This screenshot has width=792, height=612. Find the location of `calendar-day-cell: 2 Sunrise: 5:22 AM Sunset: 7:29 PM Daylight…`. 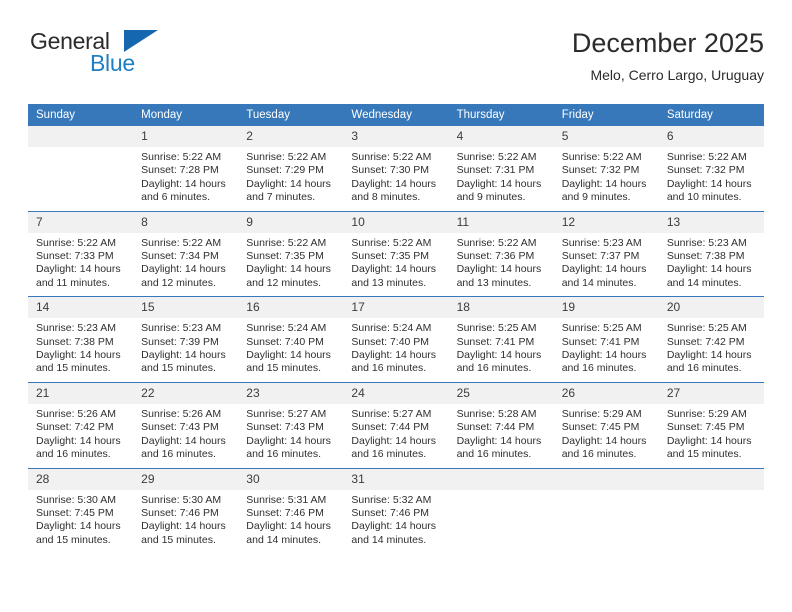

calendar-day-cell: 2 Sunrise: 5:22 AM Sunset: 7:29 PM Daylight… is located at coordinates (291, 168).